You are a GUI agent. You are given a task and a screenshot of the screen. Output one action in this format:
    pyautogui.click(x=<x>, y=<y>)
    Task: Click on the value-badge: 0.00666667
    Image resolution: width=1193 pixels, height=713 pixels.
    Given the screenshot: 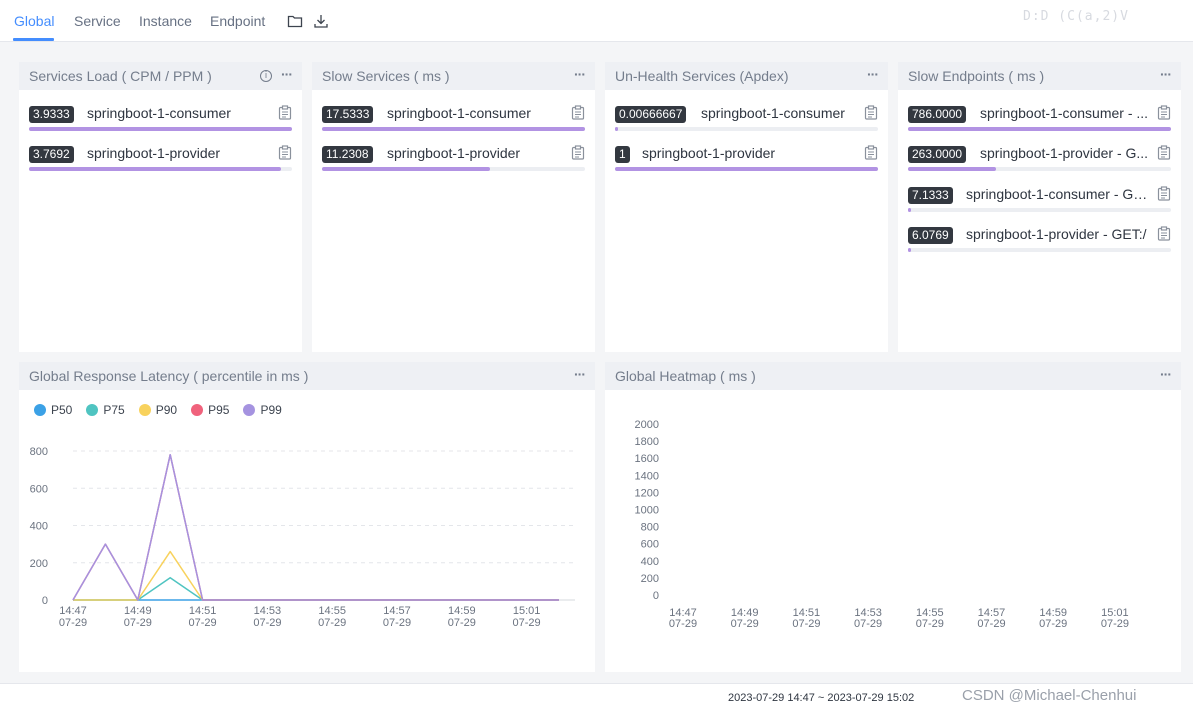 What is the action you would take?
    pyautogui.click(x=651, y=114)
    